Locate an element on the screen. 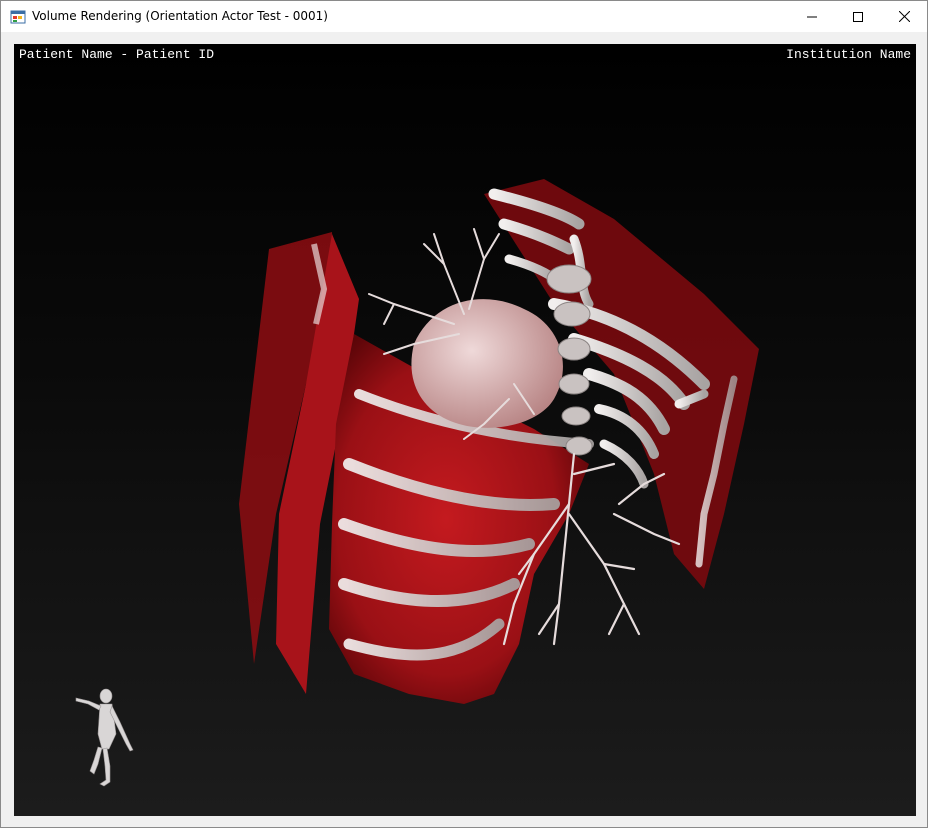 The width and height of the screenshot is (928, 828). heart is located at coordinates (487, 363).